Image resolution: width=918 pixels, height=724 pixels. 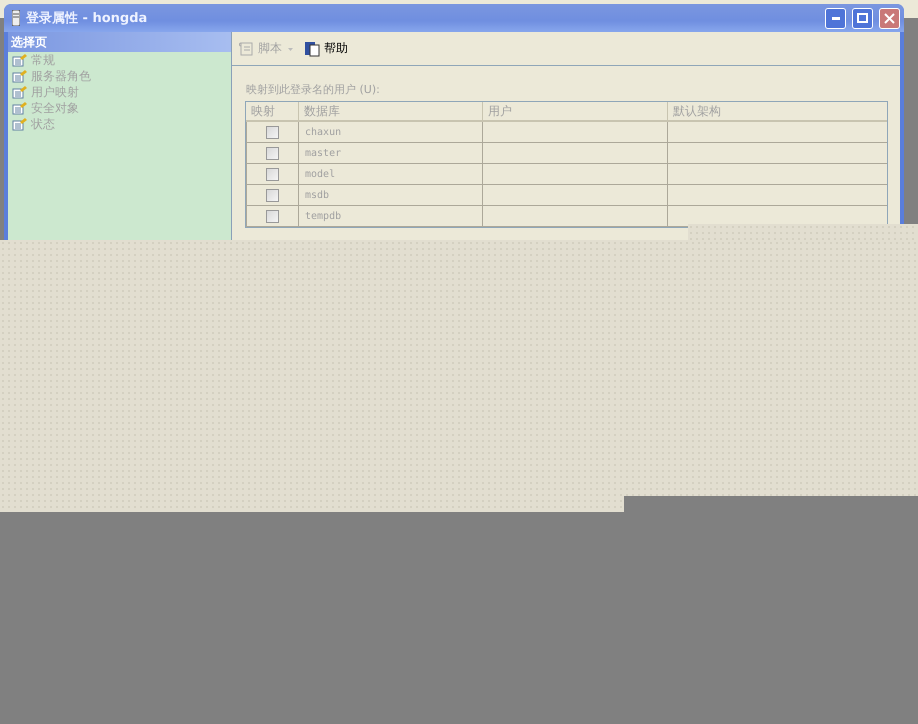 I want to click on table-cell: msdb, so click(x=390, y=195).